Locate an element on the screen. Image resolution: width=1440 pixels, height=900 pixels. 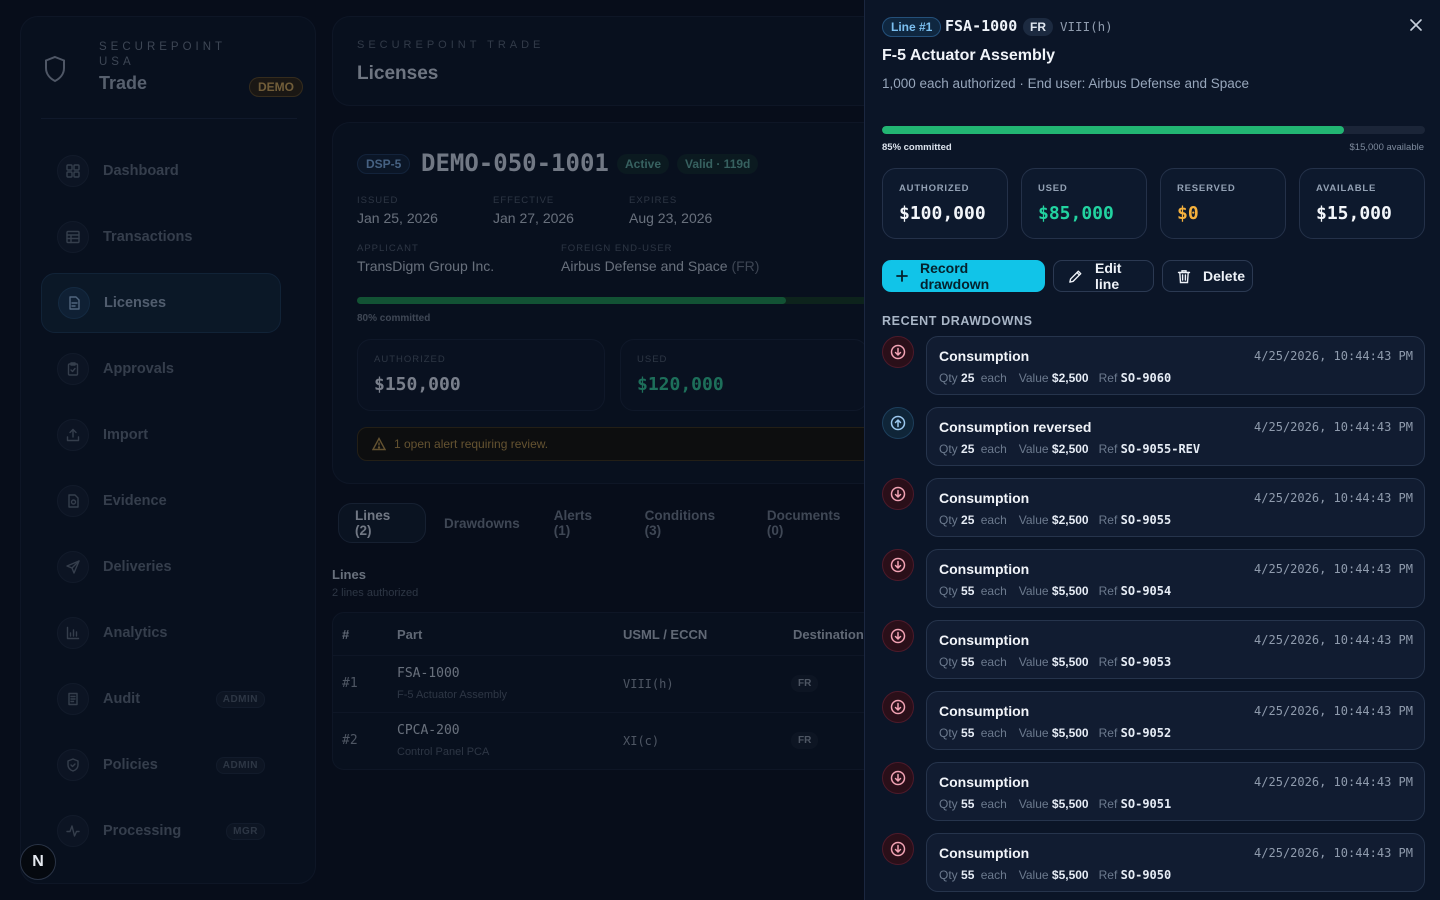
drawdown-meta: Qty 25 each Value $2,500 Ref SO-9060 is located at coordinates (1055, 378).